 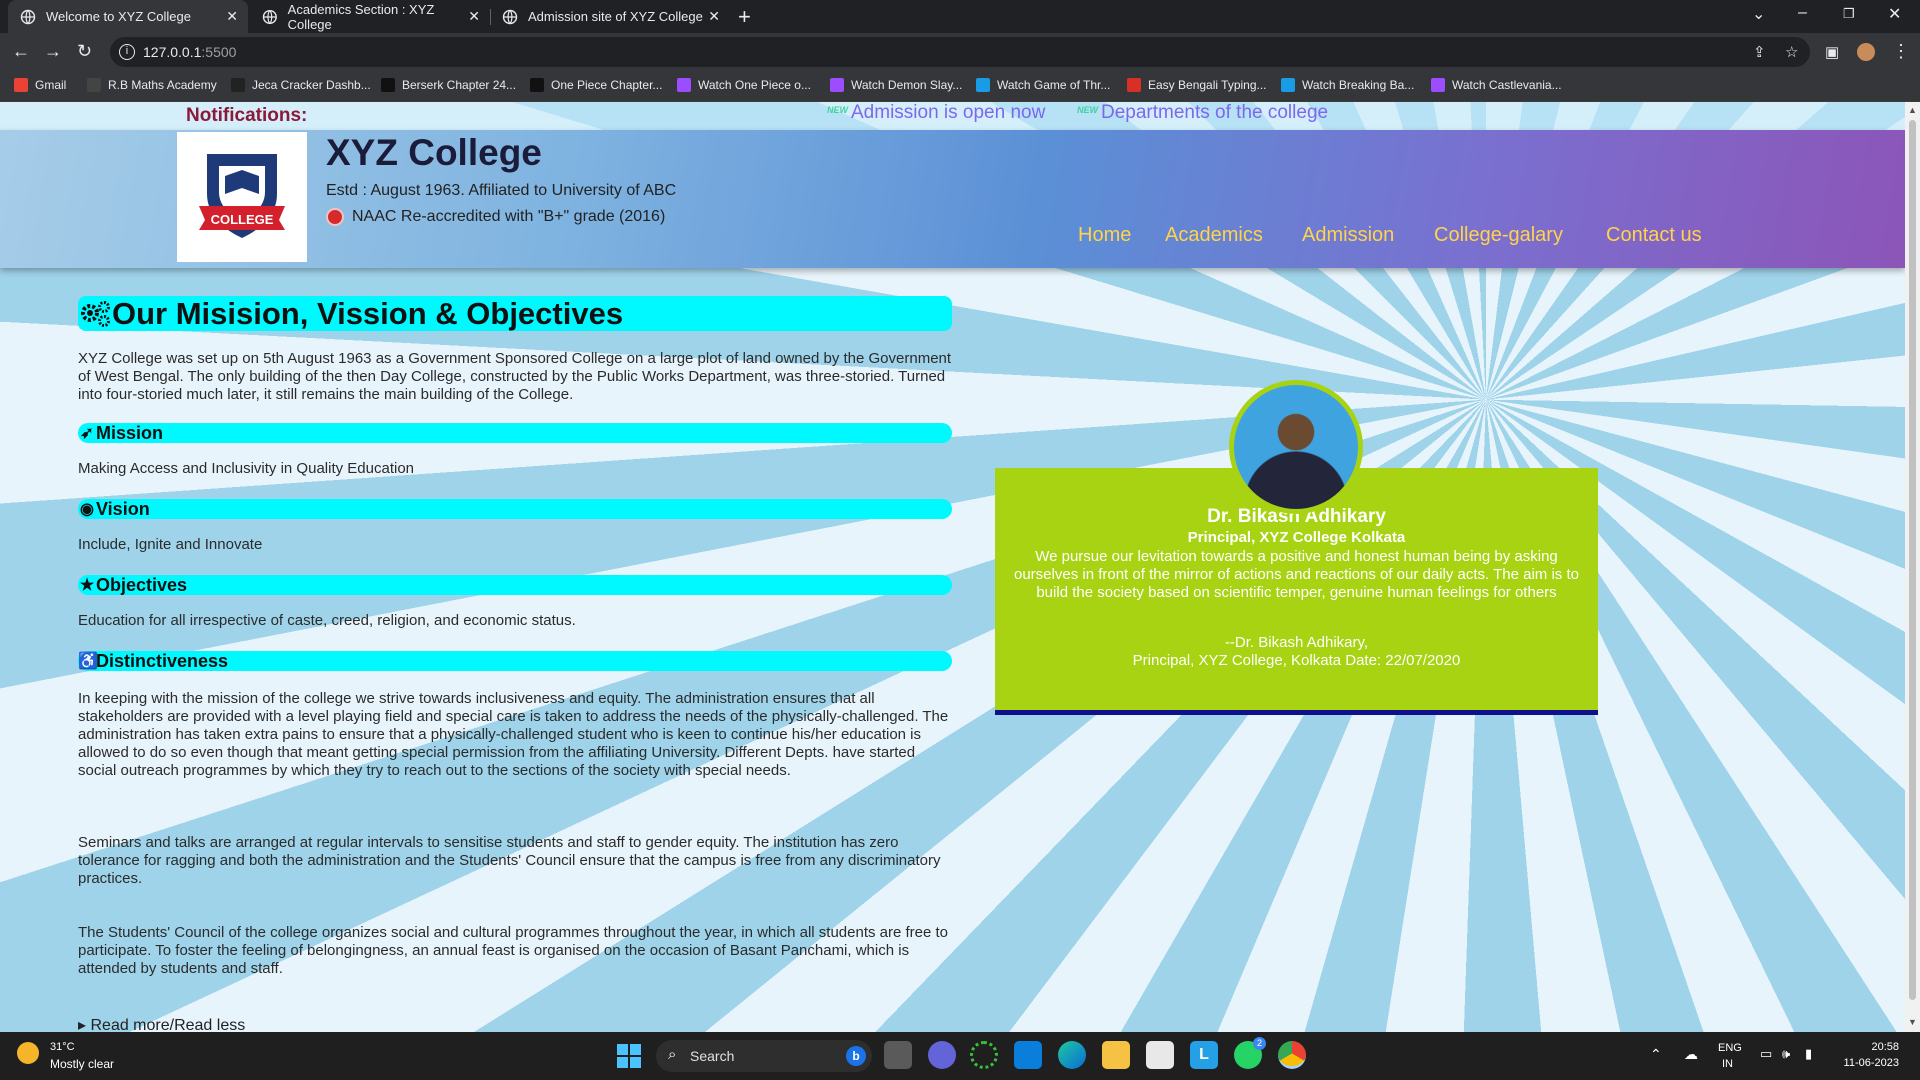 I want to click on loading-app-icon, so click(x=984, y=1055).